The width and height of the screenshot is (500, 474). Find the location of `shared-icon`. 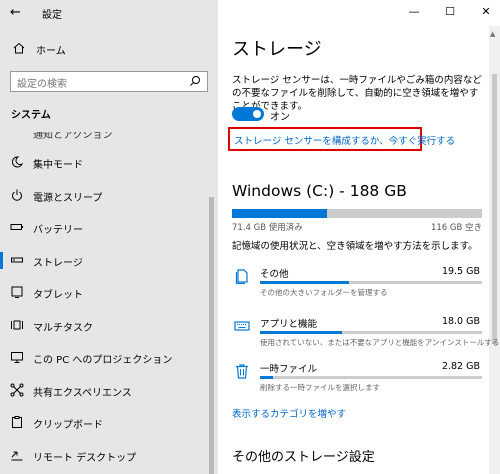

shared-icon is located at coordinates (17, 389).